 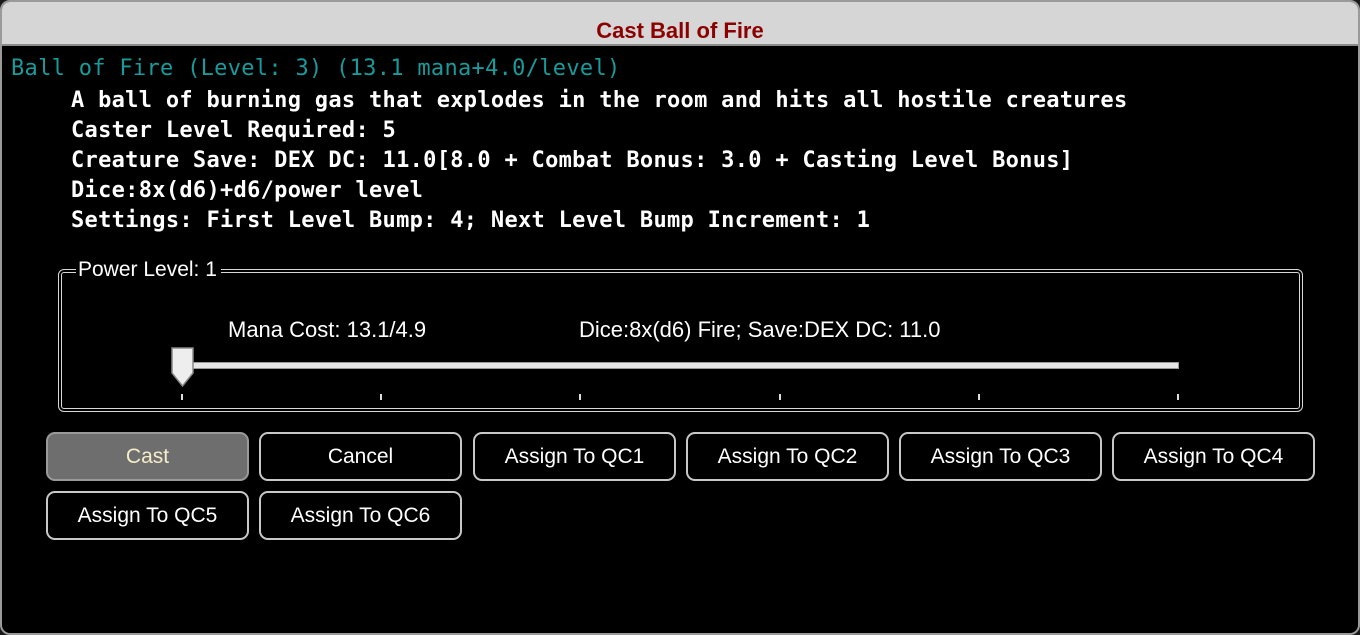 What do you see at coordinates (1000, 456) in the screenshot?
I see `assign-qc3-button: Assign To QC3` at bounding box center [1000, 456].